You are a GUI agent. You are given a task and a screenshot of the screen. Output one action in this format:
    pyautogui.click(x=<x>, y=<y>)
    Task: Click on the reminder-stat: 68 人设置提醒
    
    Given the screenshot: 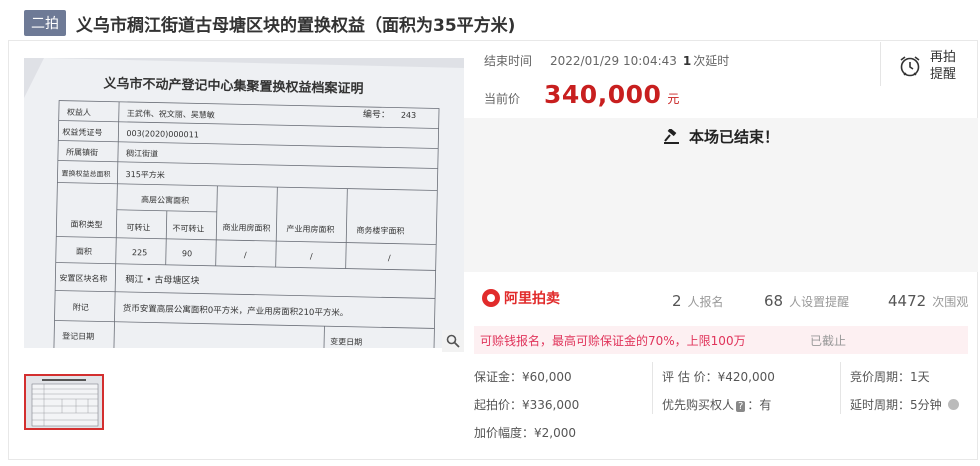 What is the action you would take?
    pyautogui.click(x=806, y=301)
    